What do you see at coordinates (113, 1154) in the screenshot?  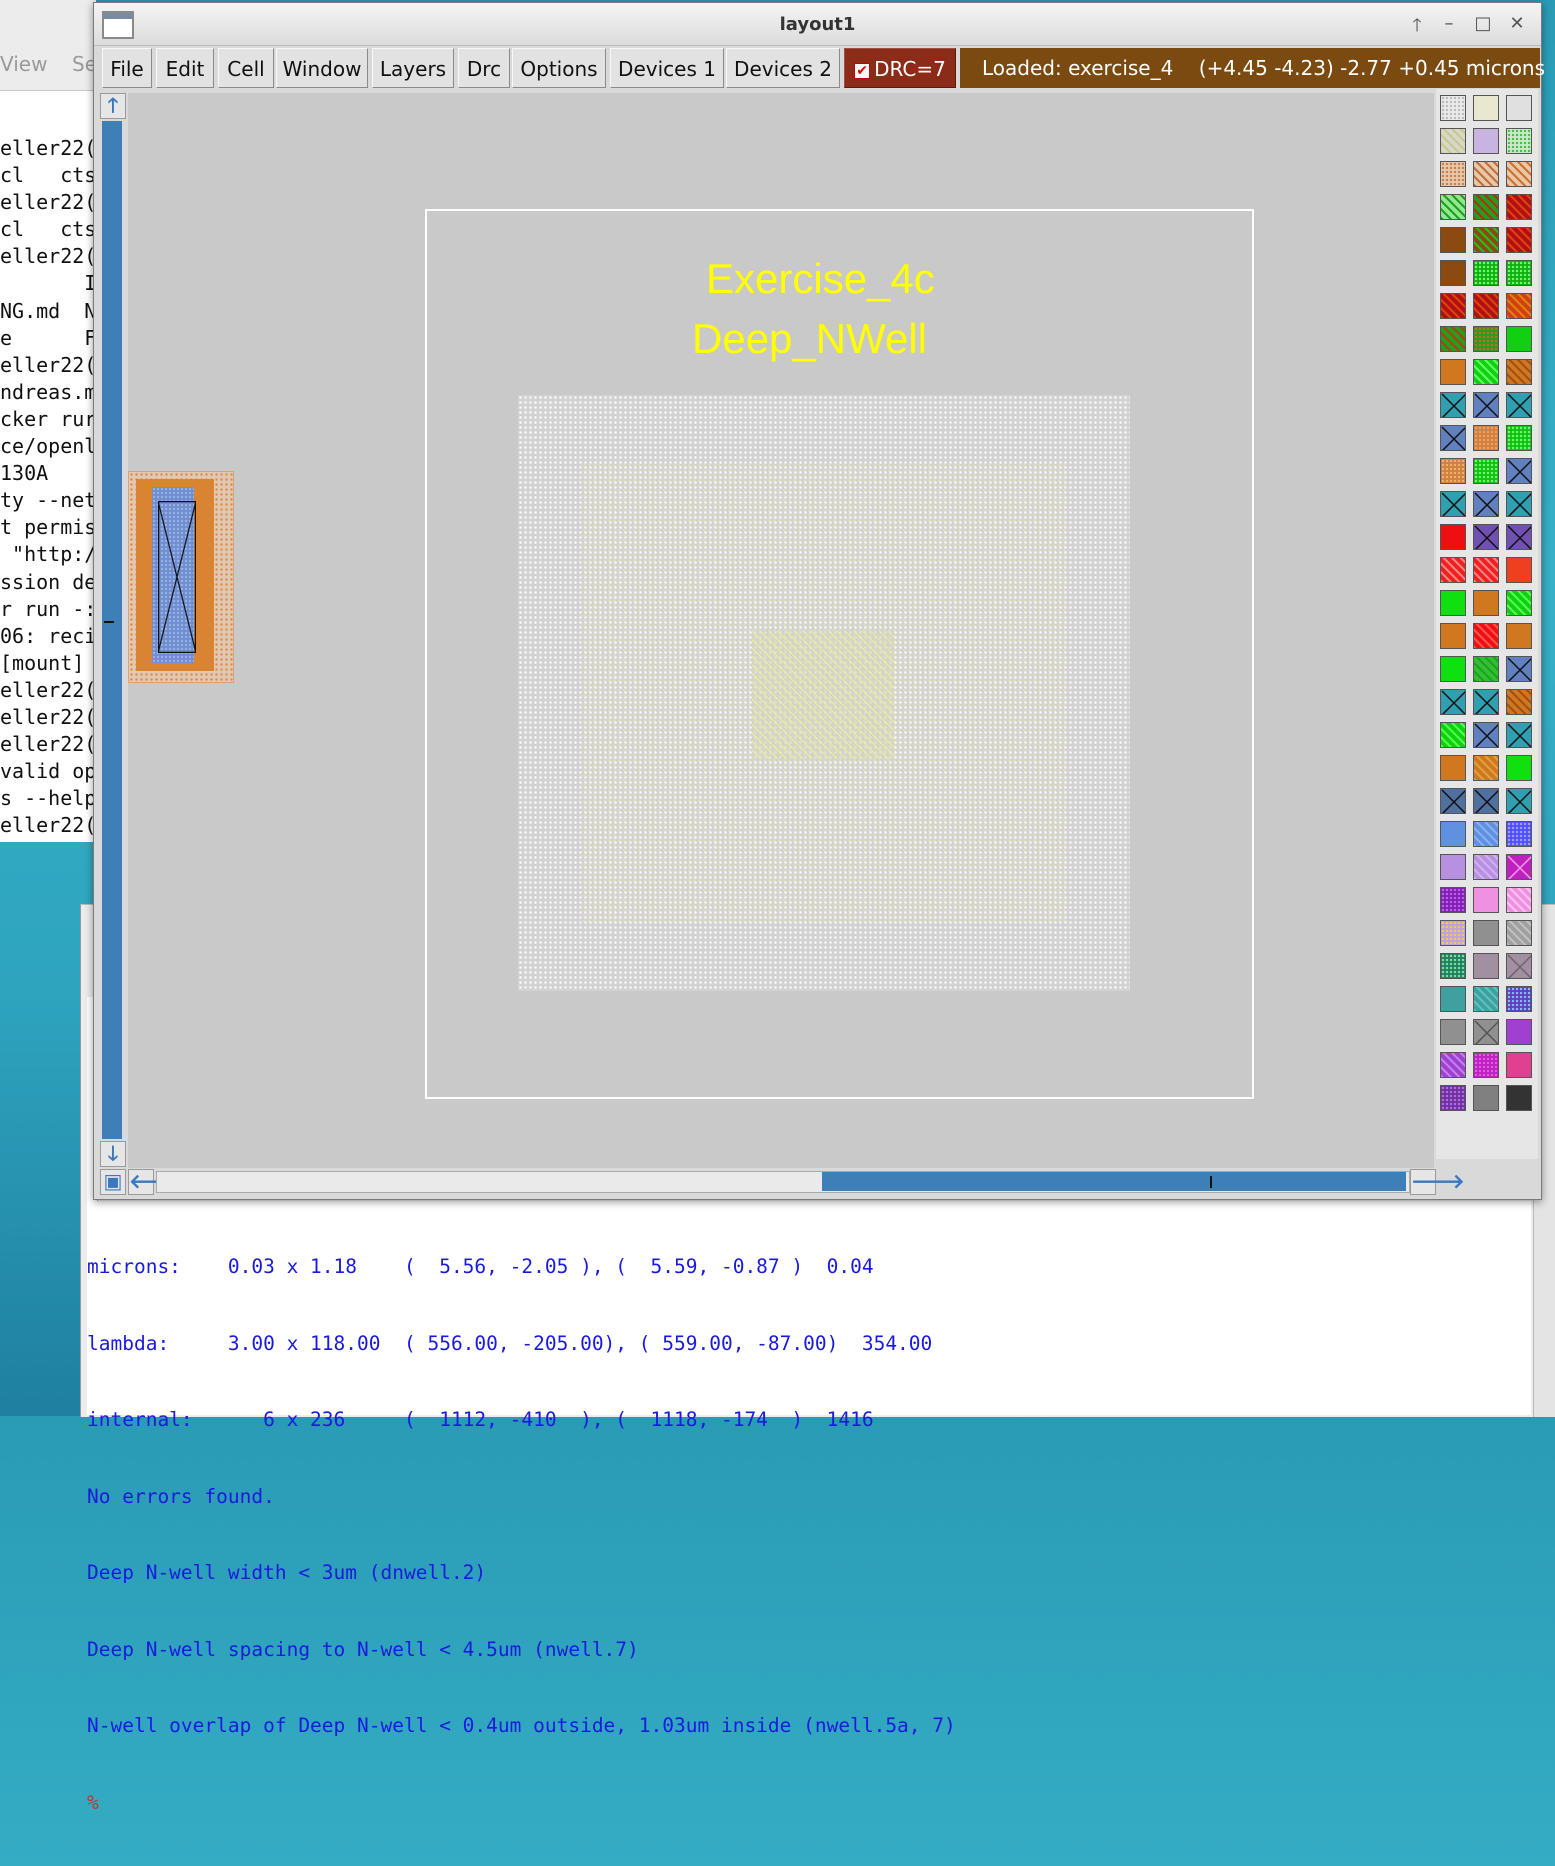 I see `scroll-down-arrow-icon: 🡓` at bounding box center [113, 1154].